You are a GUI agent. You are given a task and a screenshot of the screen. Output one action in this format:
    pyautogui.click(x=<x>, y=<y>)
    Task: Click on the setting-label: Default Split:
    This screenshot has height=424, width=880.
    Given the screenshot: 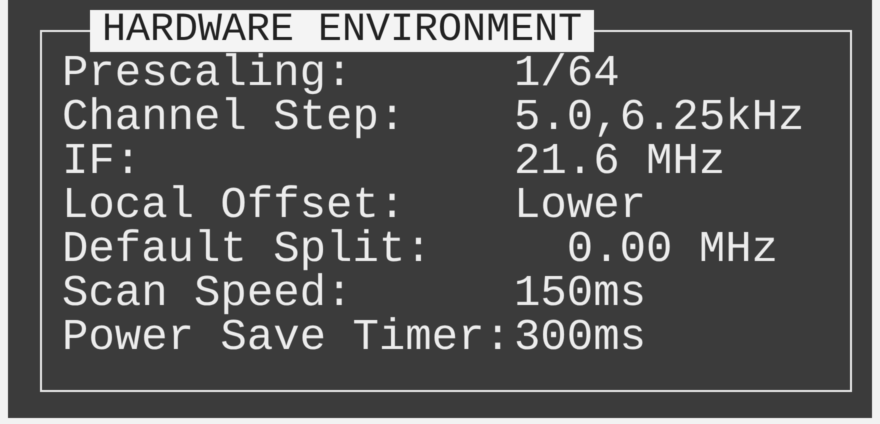 What is the action you would take?
    pyautogui.click(x=247, y=250)
    